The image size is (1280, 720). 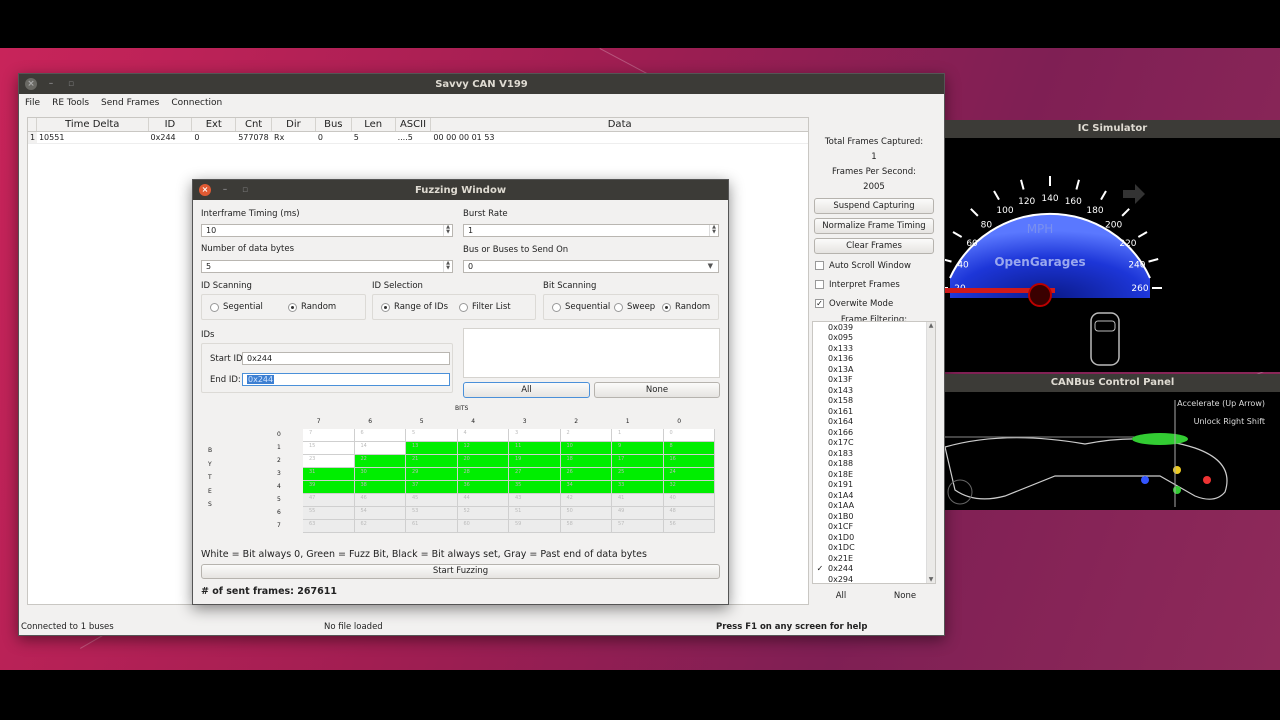 What do you see at coordinates (689, 448) in the screenshot?
I see `bit-cell: 8` at bounding box center [689, 448].